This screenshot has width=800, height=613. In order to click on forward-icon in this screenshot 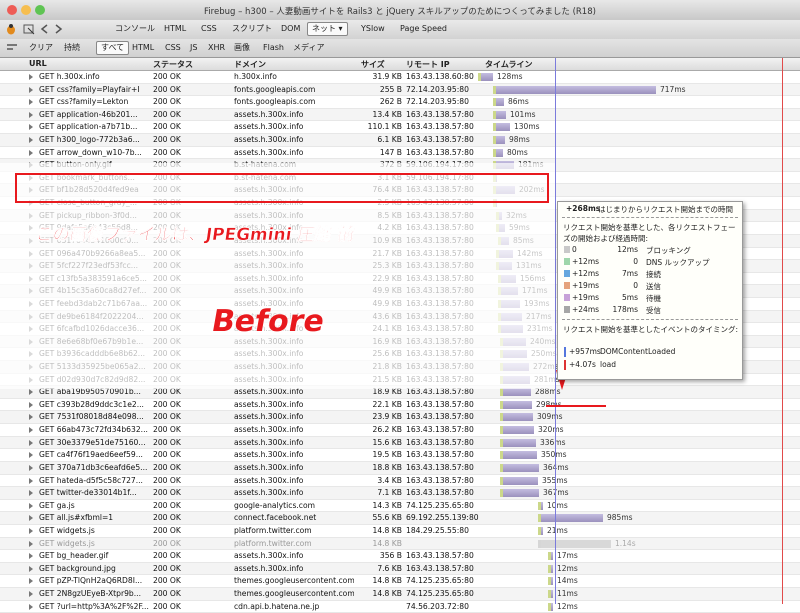, I will do `click(59, 29)`.